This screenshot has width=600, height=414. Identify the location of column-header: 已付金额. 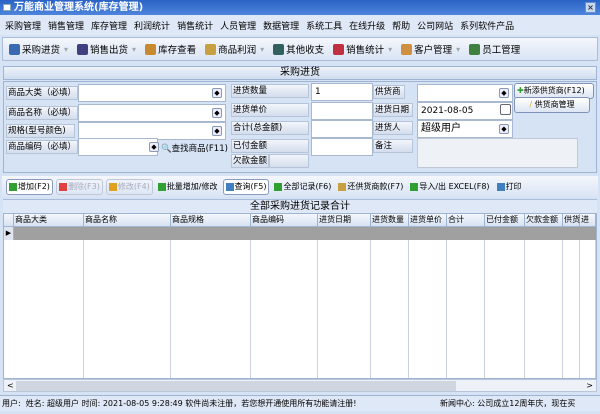
(505, 220).